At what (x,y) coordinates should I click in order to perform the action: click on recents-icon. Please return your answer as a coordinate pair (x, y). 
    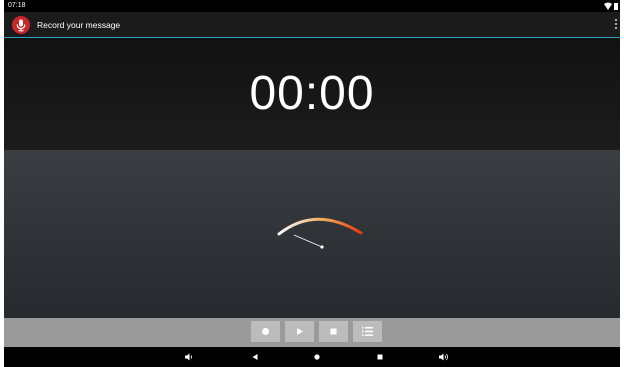
    Looking at the image, I should click on (380, 357).